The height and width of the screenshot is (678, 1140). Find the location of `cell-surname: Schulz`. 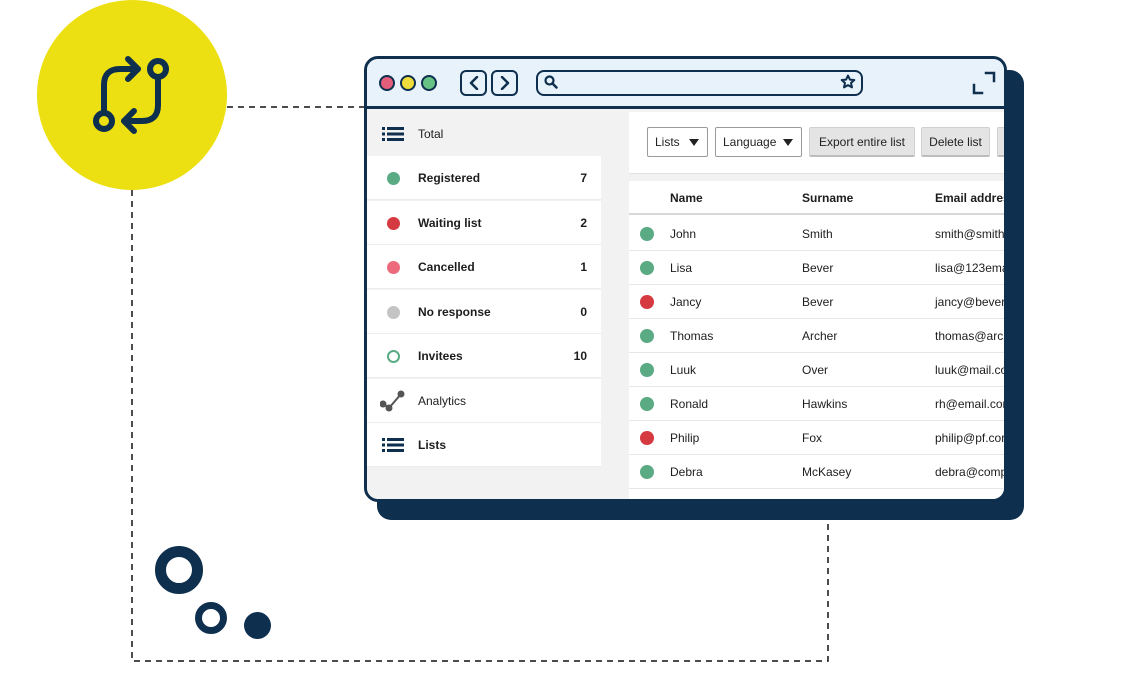

cell-surname: Schulz is located at coordinates (820, 500).